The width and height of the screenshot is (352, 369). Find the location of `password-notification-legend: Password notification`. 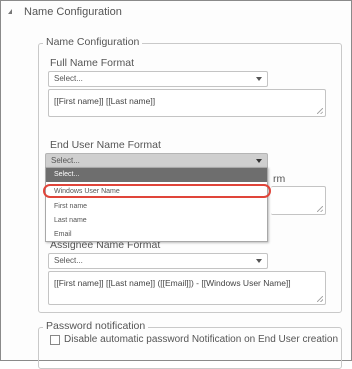

password-notification-legend: Password notification is located at coordinates (96, 326).